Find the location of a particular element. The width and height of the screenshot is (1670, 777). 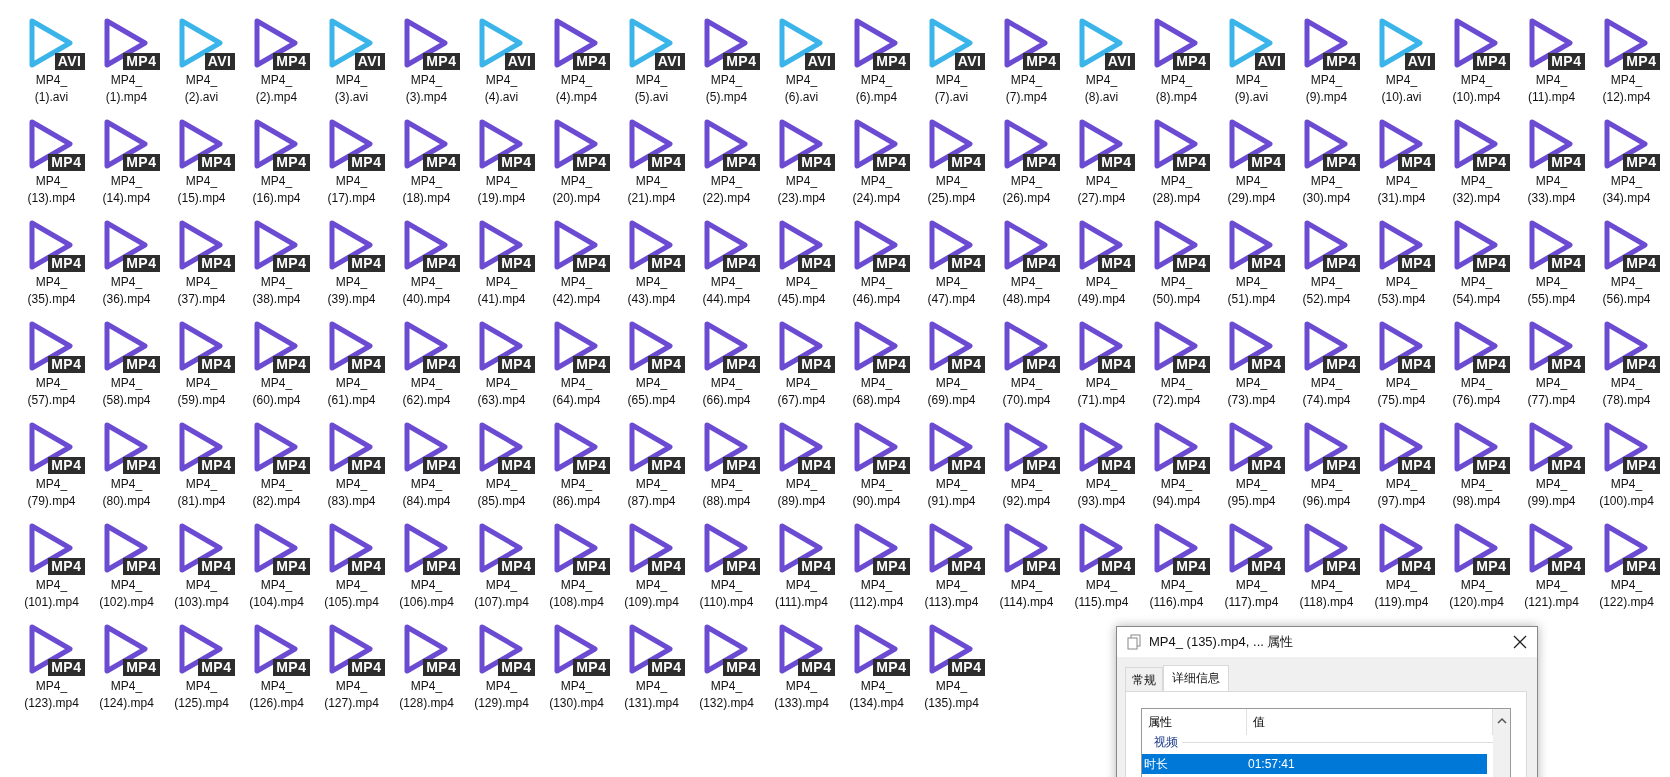

file-name: MP4_ (135).mp4 is located at coordinates (951, 695).